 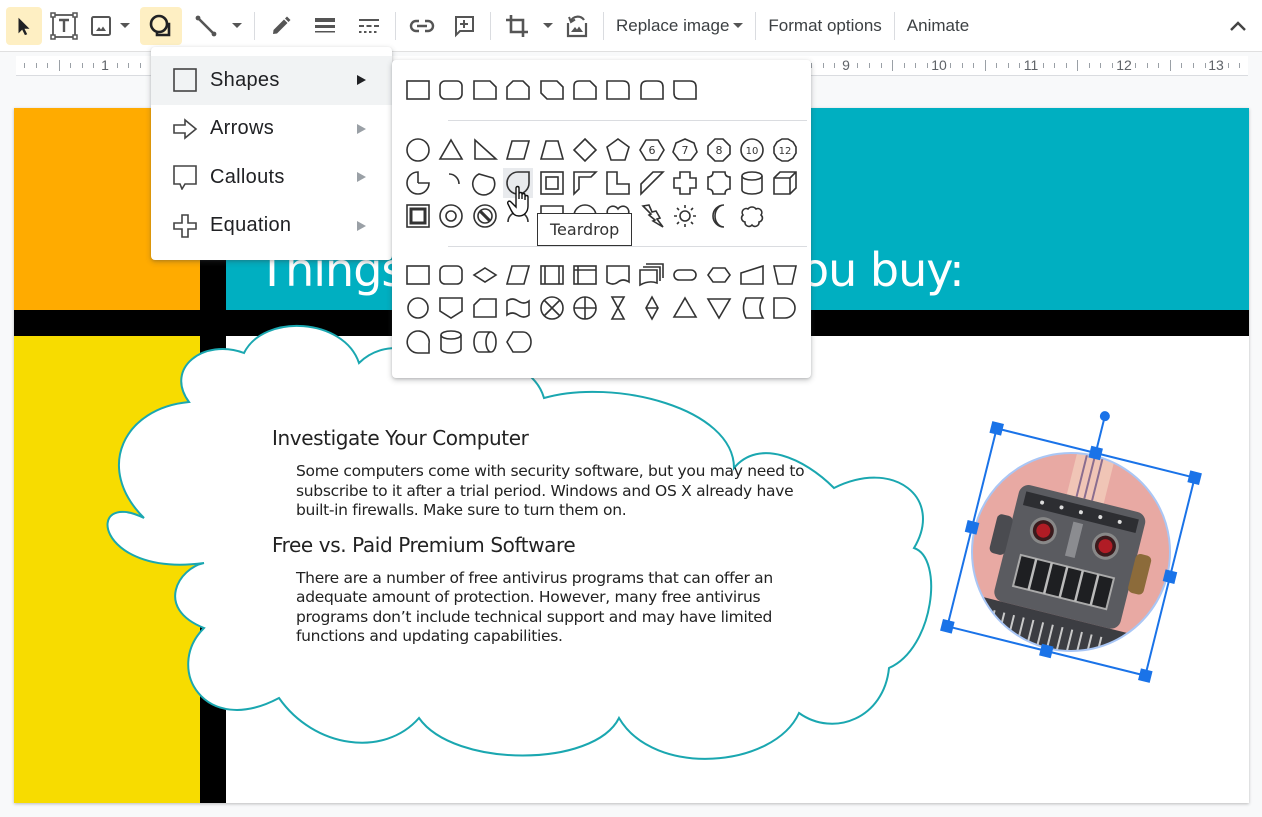 What do you see at coordinates (418, 275) in the screenshot?
I see `shape-option-process` at bounding box center [418, 275].